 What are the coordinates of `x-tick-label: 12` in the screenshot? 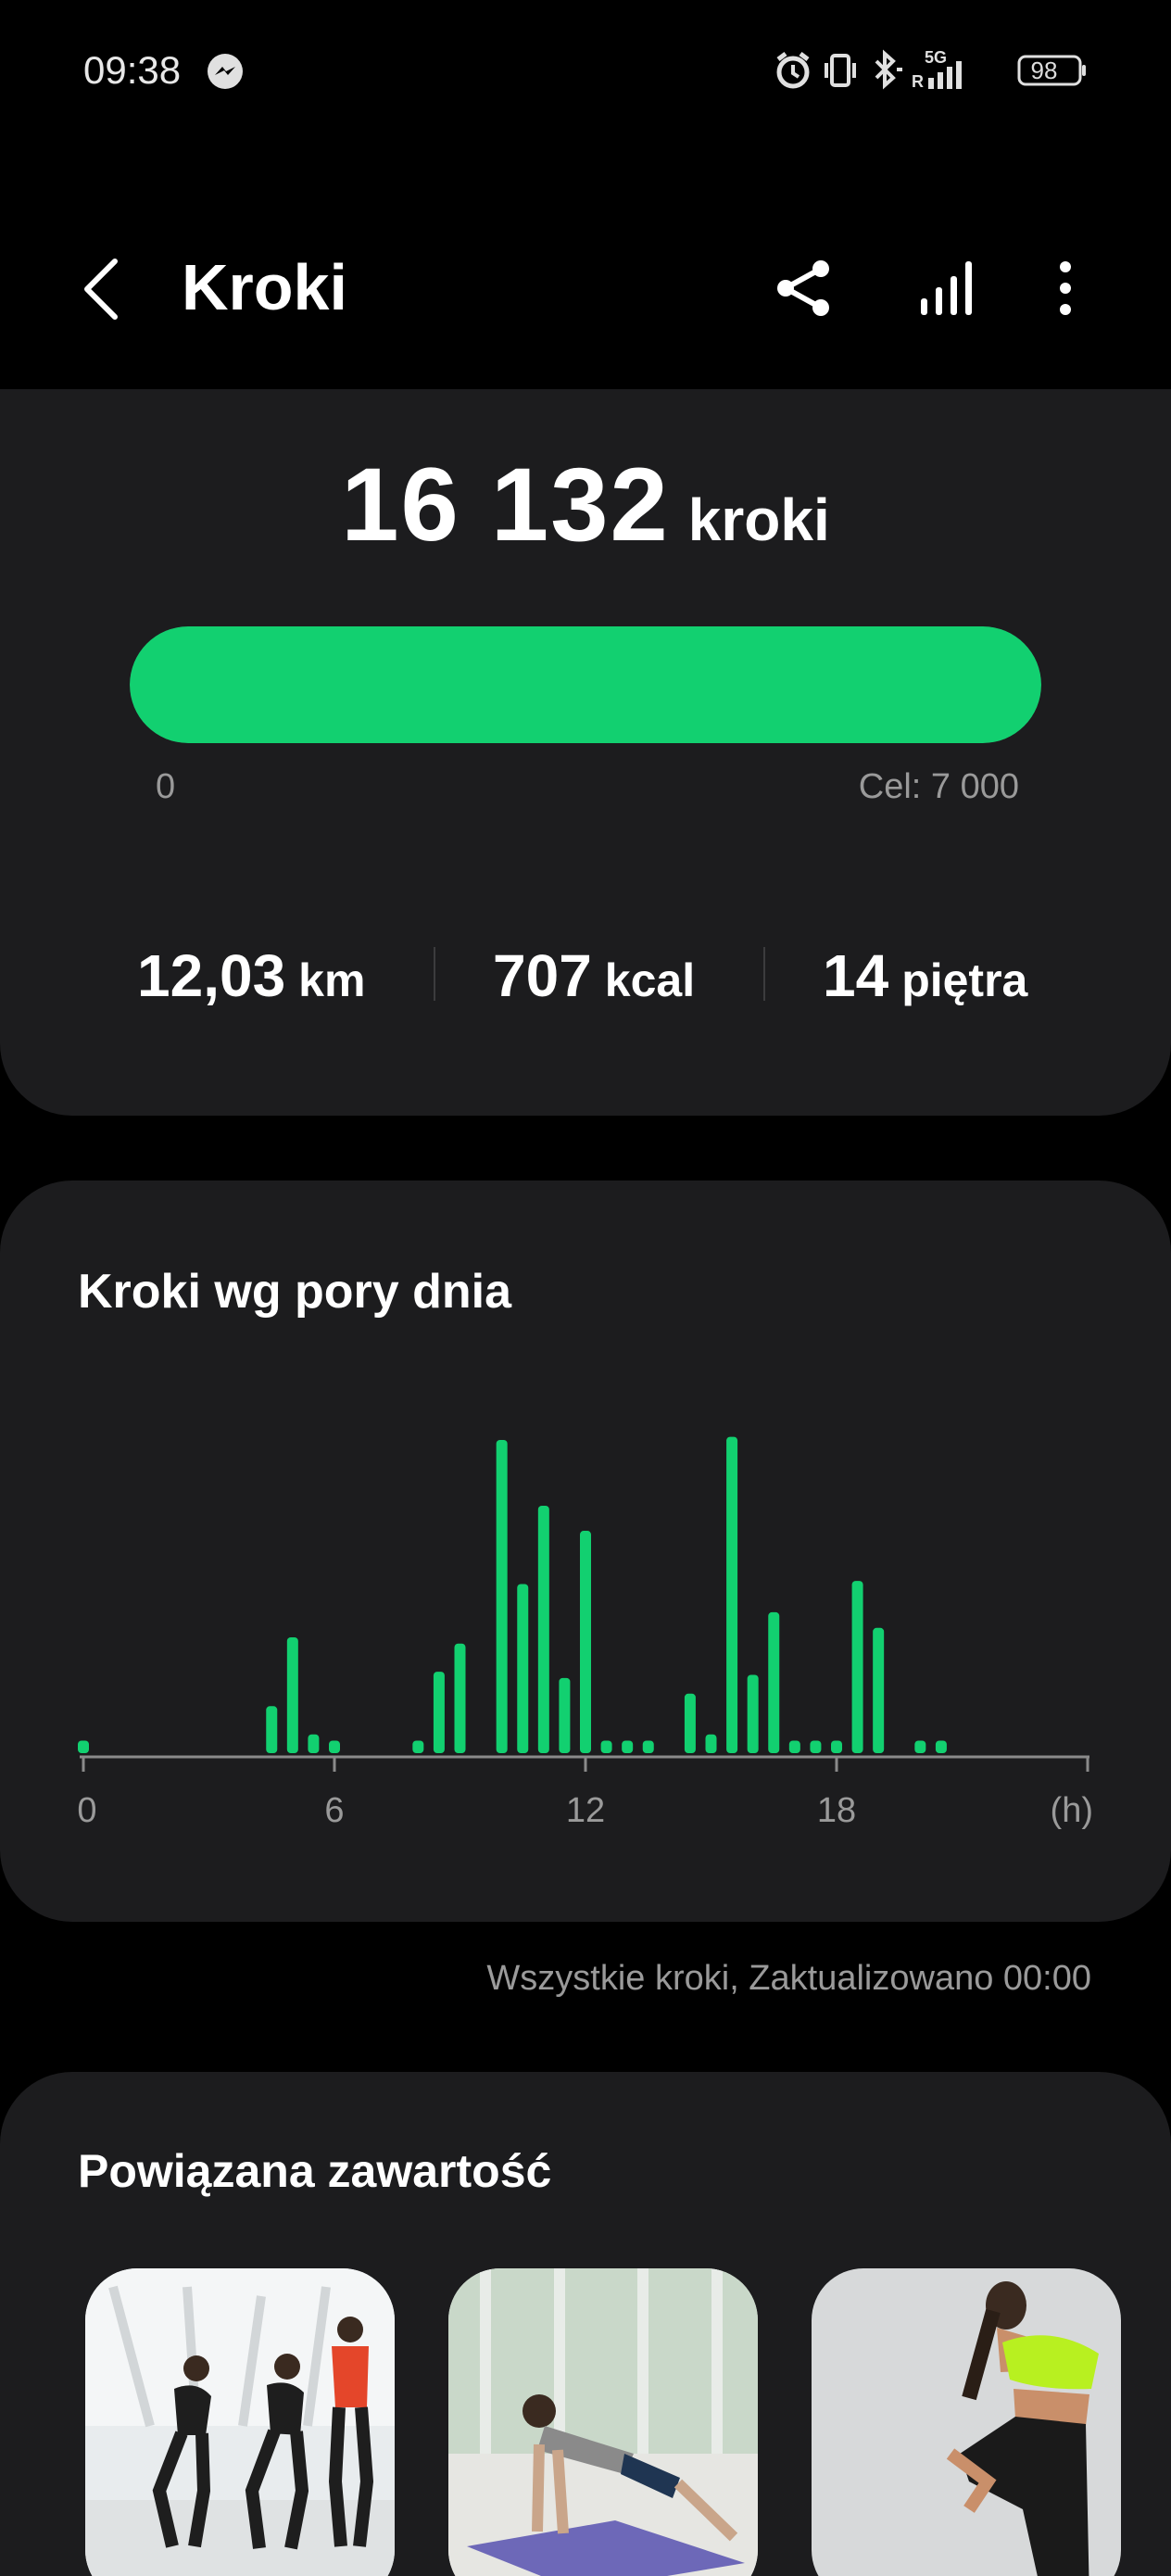 It's located at (585, 1810).